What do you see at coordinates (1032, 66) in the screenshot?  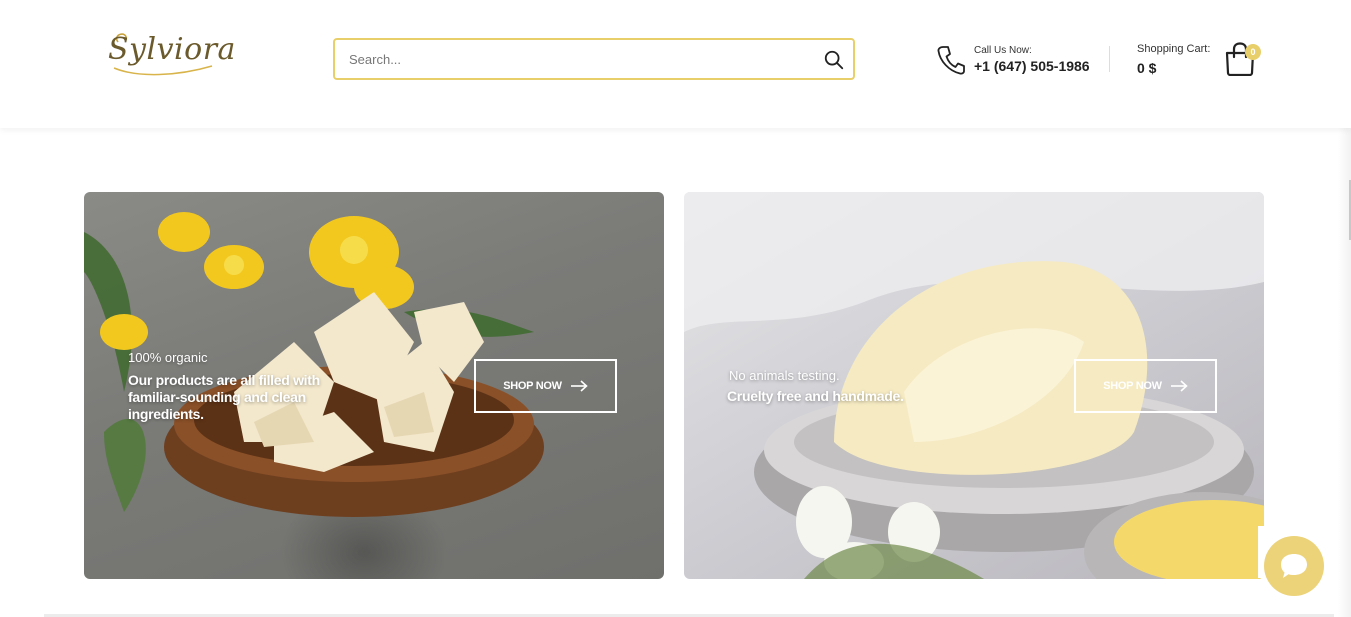 I see `phone-number: +1 (647) 505-1986` at bounding box center [1032, 66].